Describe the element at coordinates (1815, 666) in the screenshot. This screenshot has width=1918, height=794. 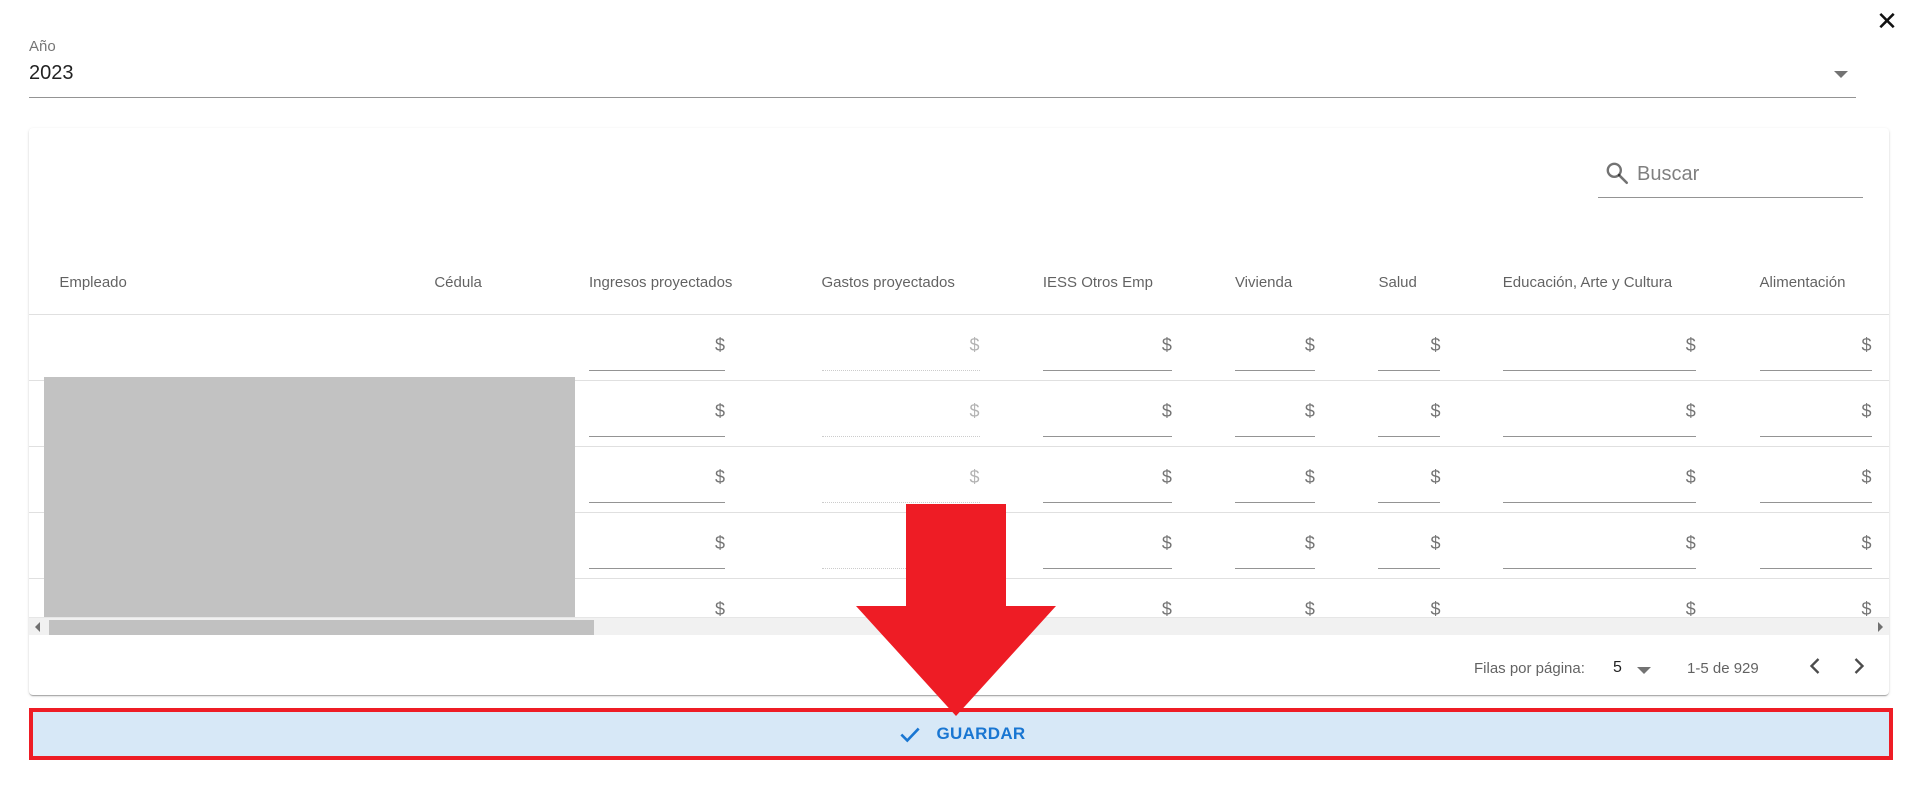
I see `chevron-left-icon` at that location.